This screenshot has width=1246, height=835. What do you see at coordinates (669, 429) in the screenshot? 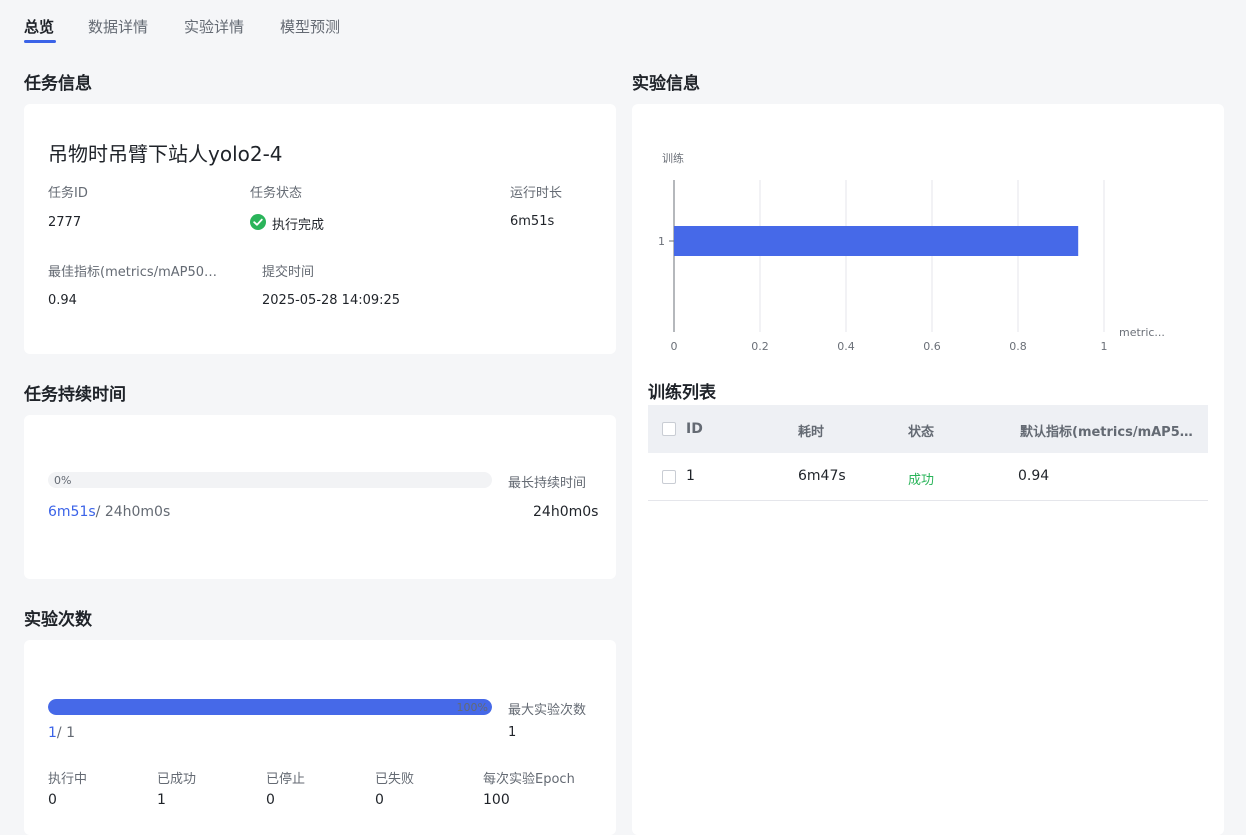
I see `select-all-checkbox` at bounding box center [669, 429].